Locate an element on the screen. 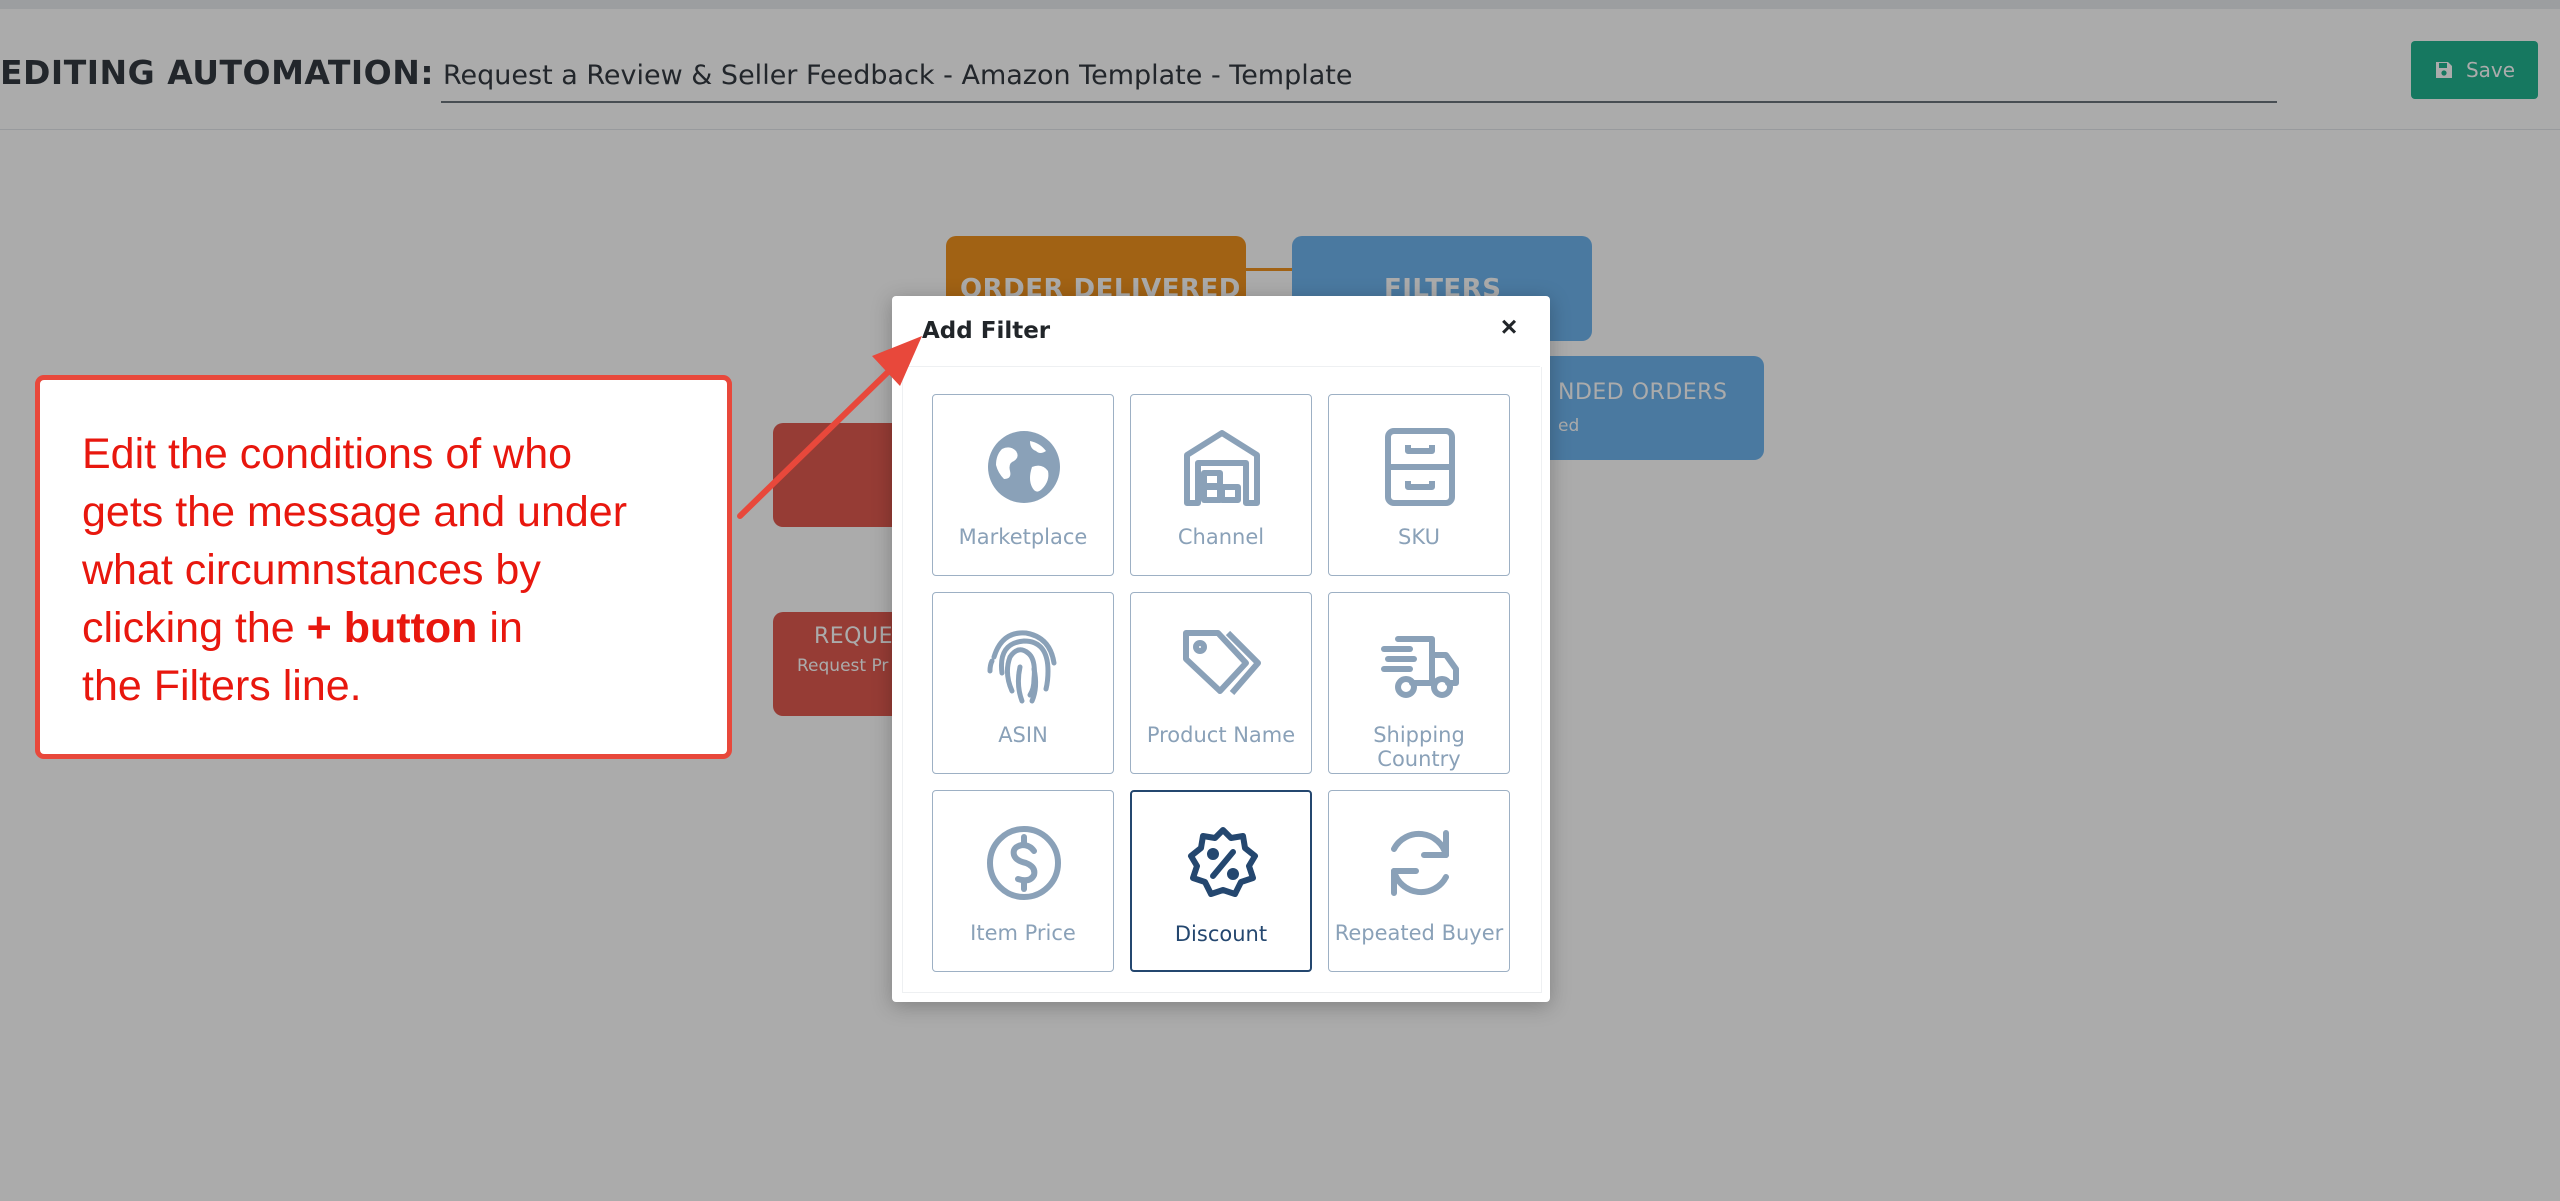  tags-icon is located at coordinates (1222, 662).